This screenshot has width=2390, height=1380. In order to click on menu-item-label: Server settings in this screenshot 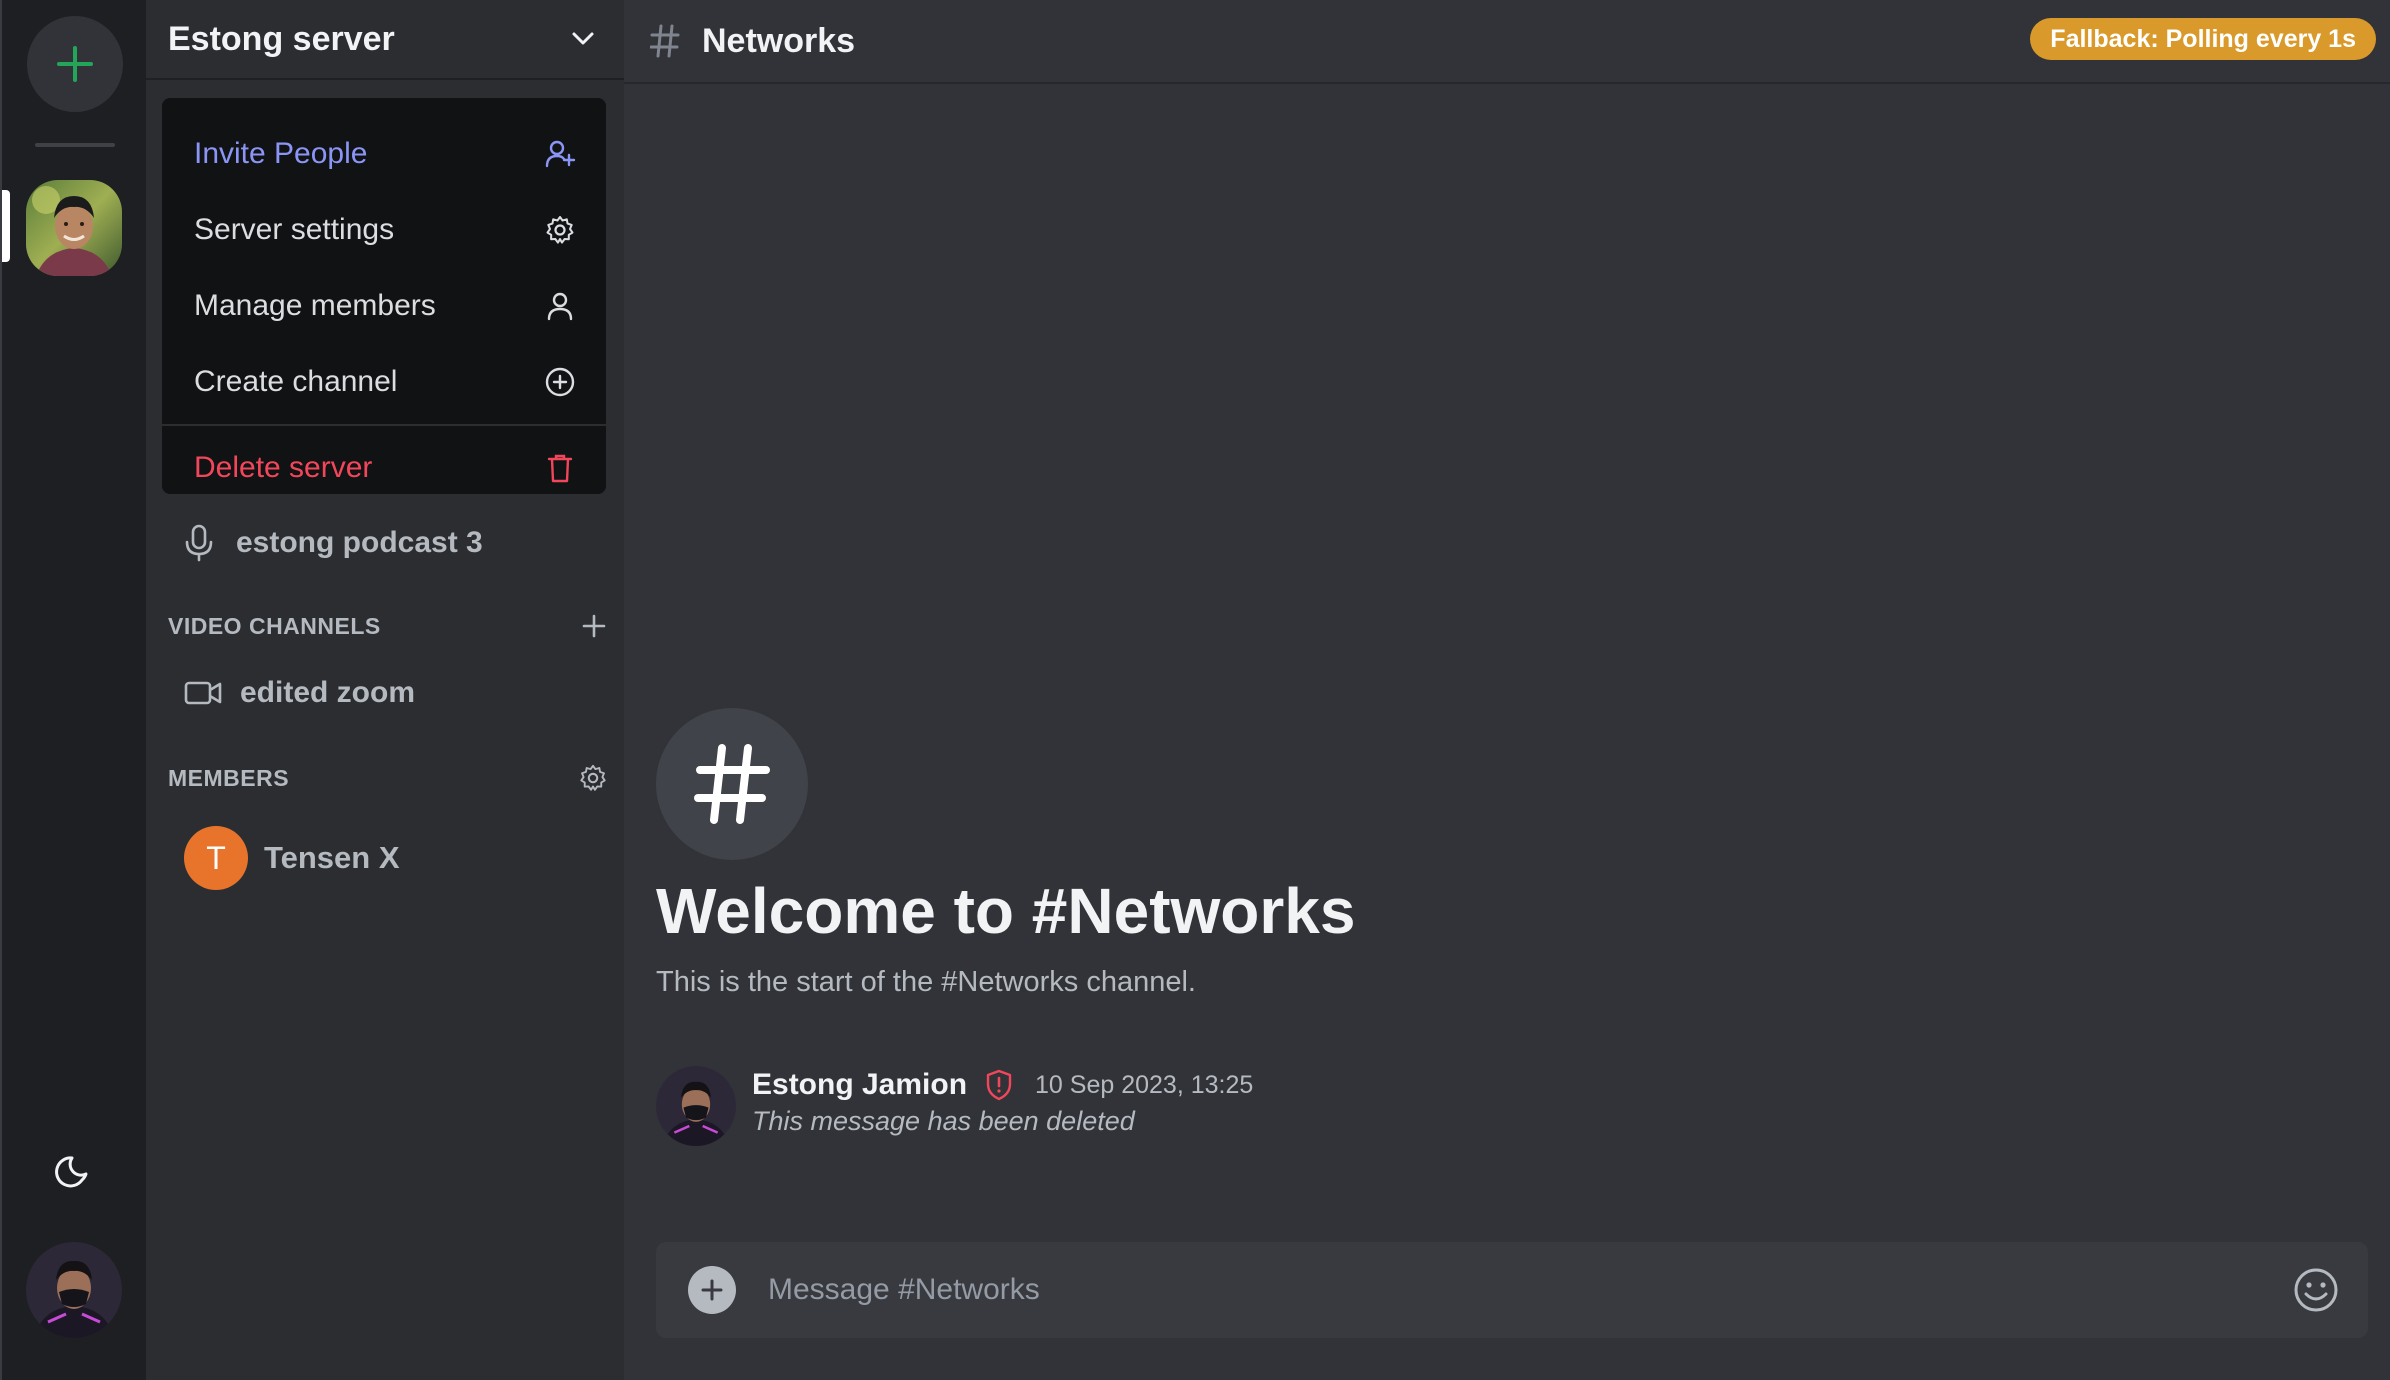, I will do `click(294, 229)`.